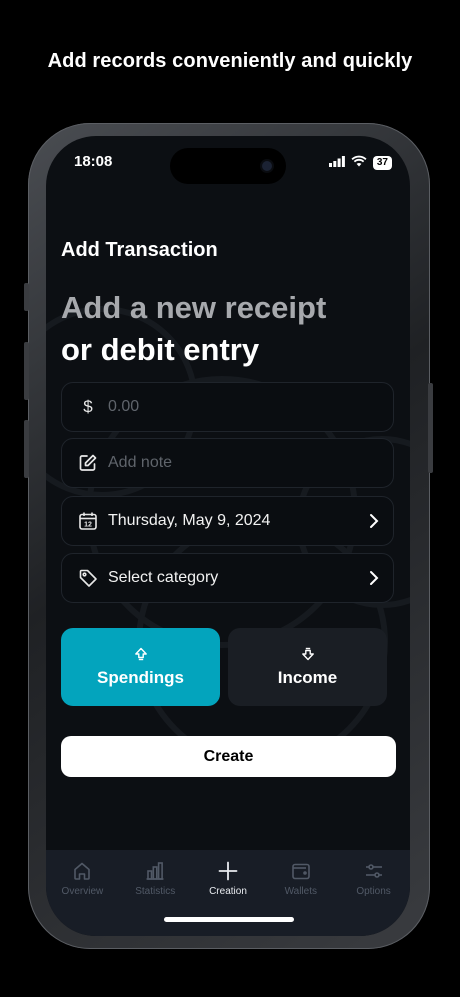 The image size is (460, 997). What do you see at coordinates (336, 163) in the screenshot?
I see `signal-icon` at bounding box center [336, 163].